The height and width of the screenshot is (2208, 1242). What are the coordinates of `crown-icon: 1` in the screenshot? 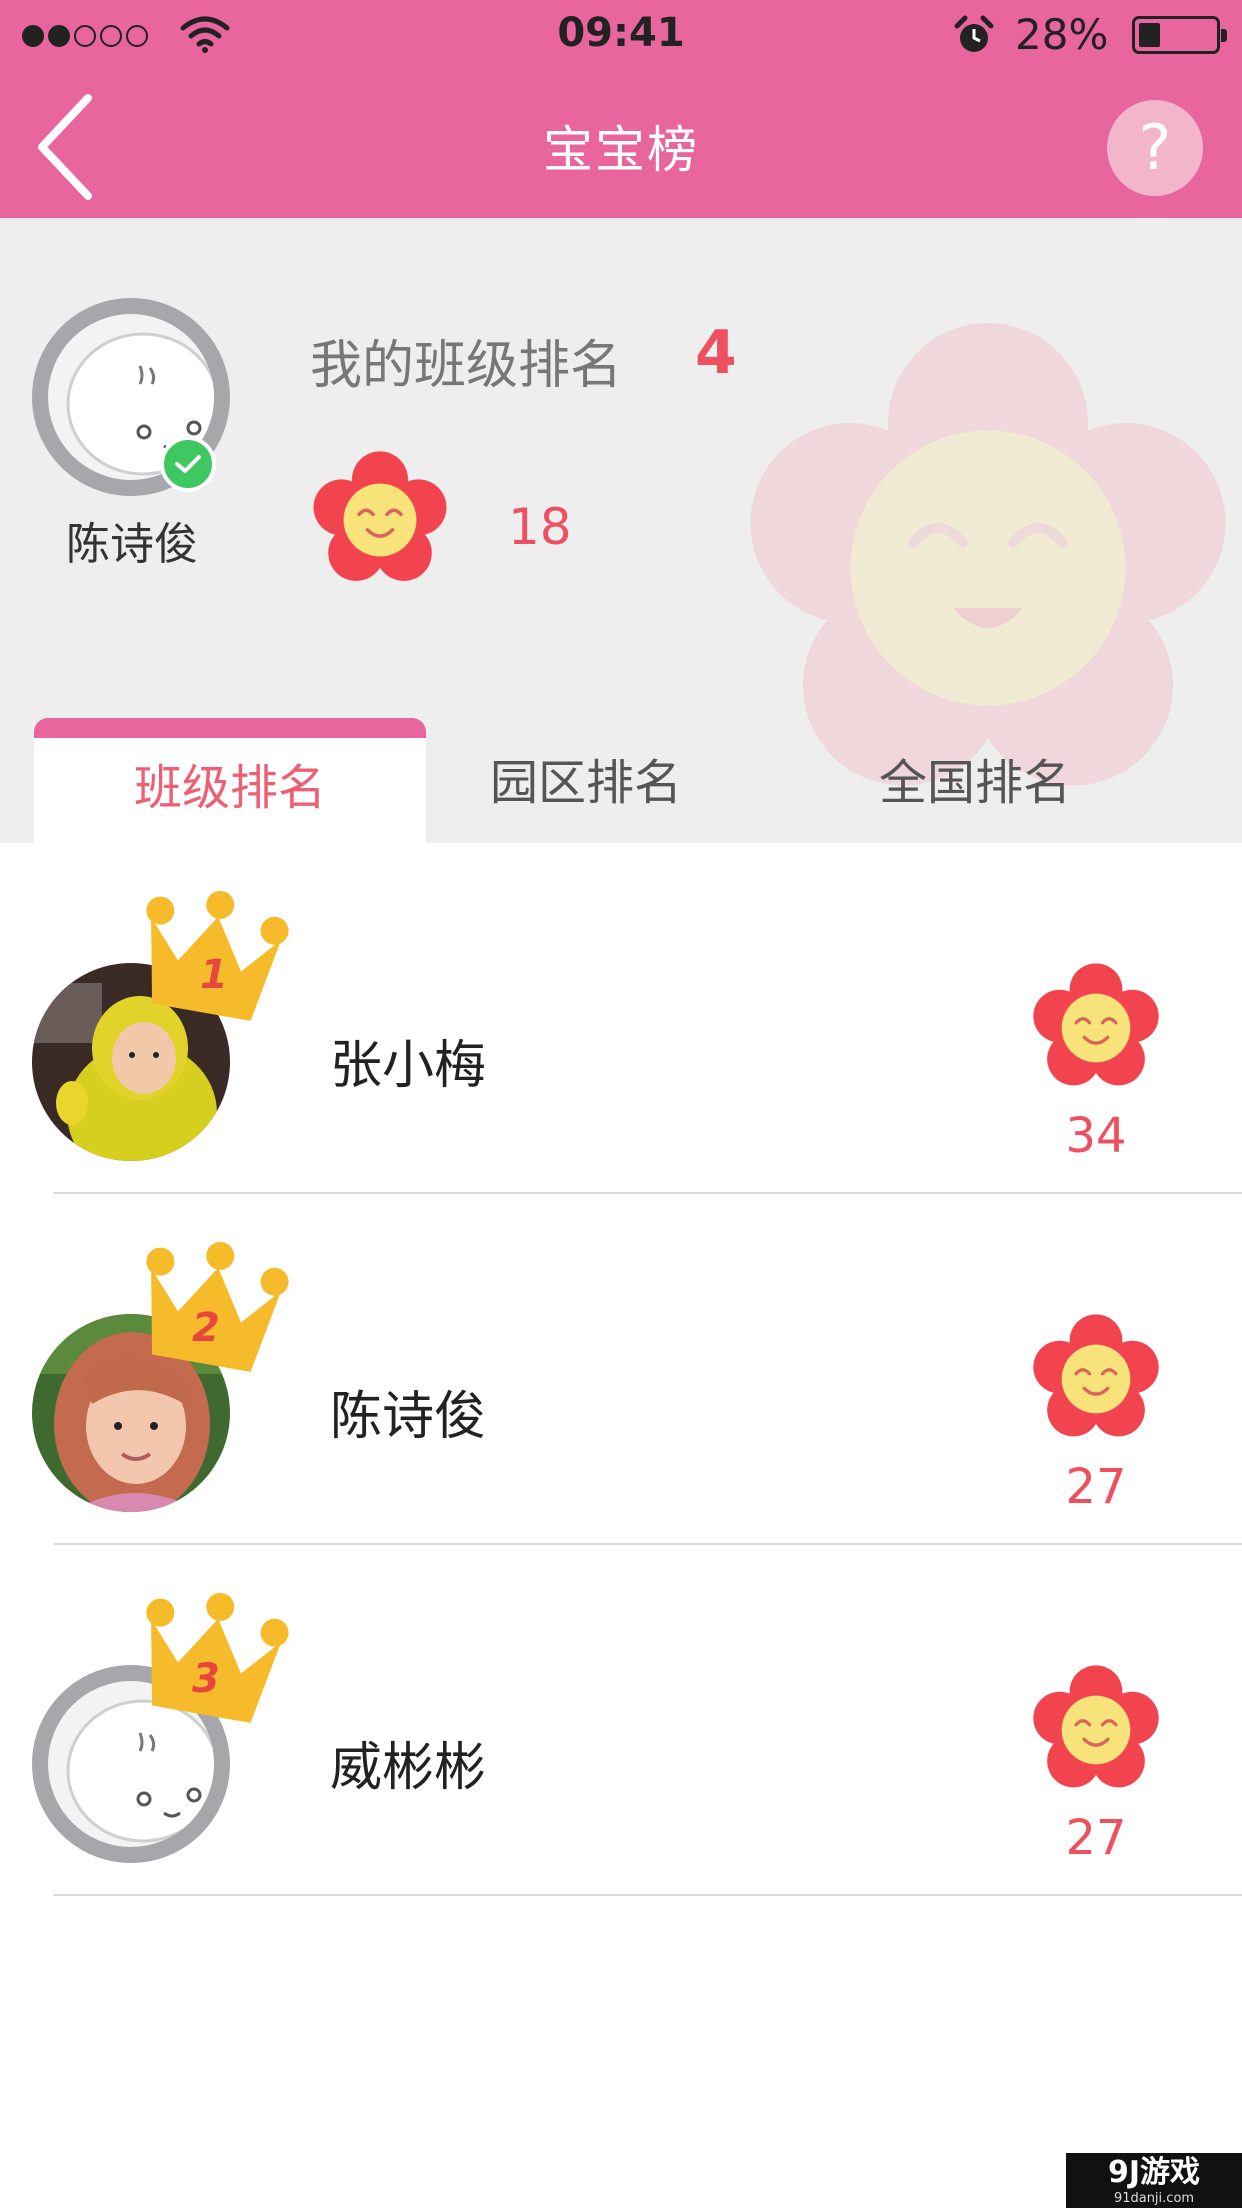 It's located at (217, 955).